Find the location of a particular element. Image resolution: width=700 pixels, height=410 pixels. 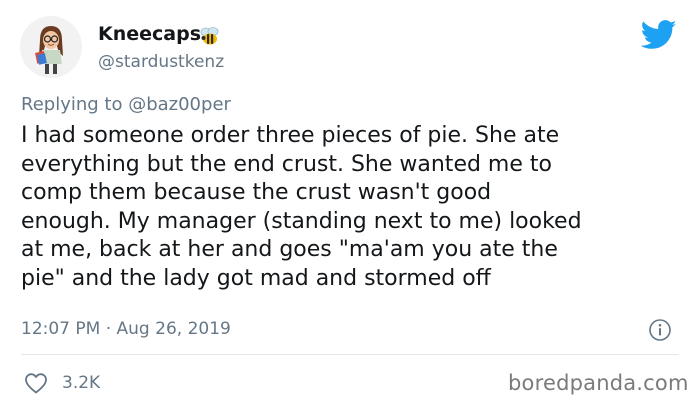

replying-to-line: Replying to @baz00per is located at coordinates (126, 104).